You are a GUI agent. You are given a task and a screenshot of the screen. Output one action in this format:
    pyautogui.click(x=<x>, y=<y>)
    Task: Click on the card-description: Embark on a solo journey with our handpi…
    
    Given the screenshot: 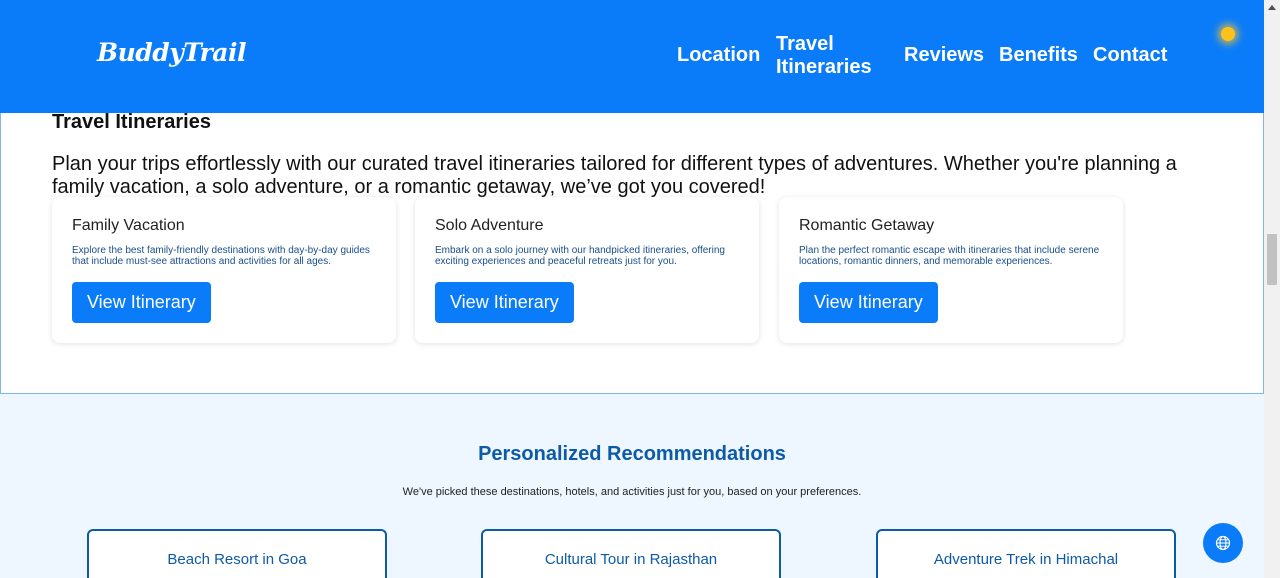 What is the action you would take?
    pyautogui.click(x=580, y=256)
    